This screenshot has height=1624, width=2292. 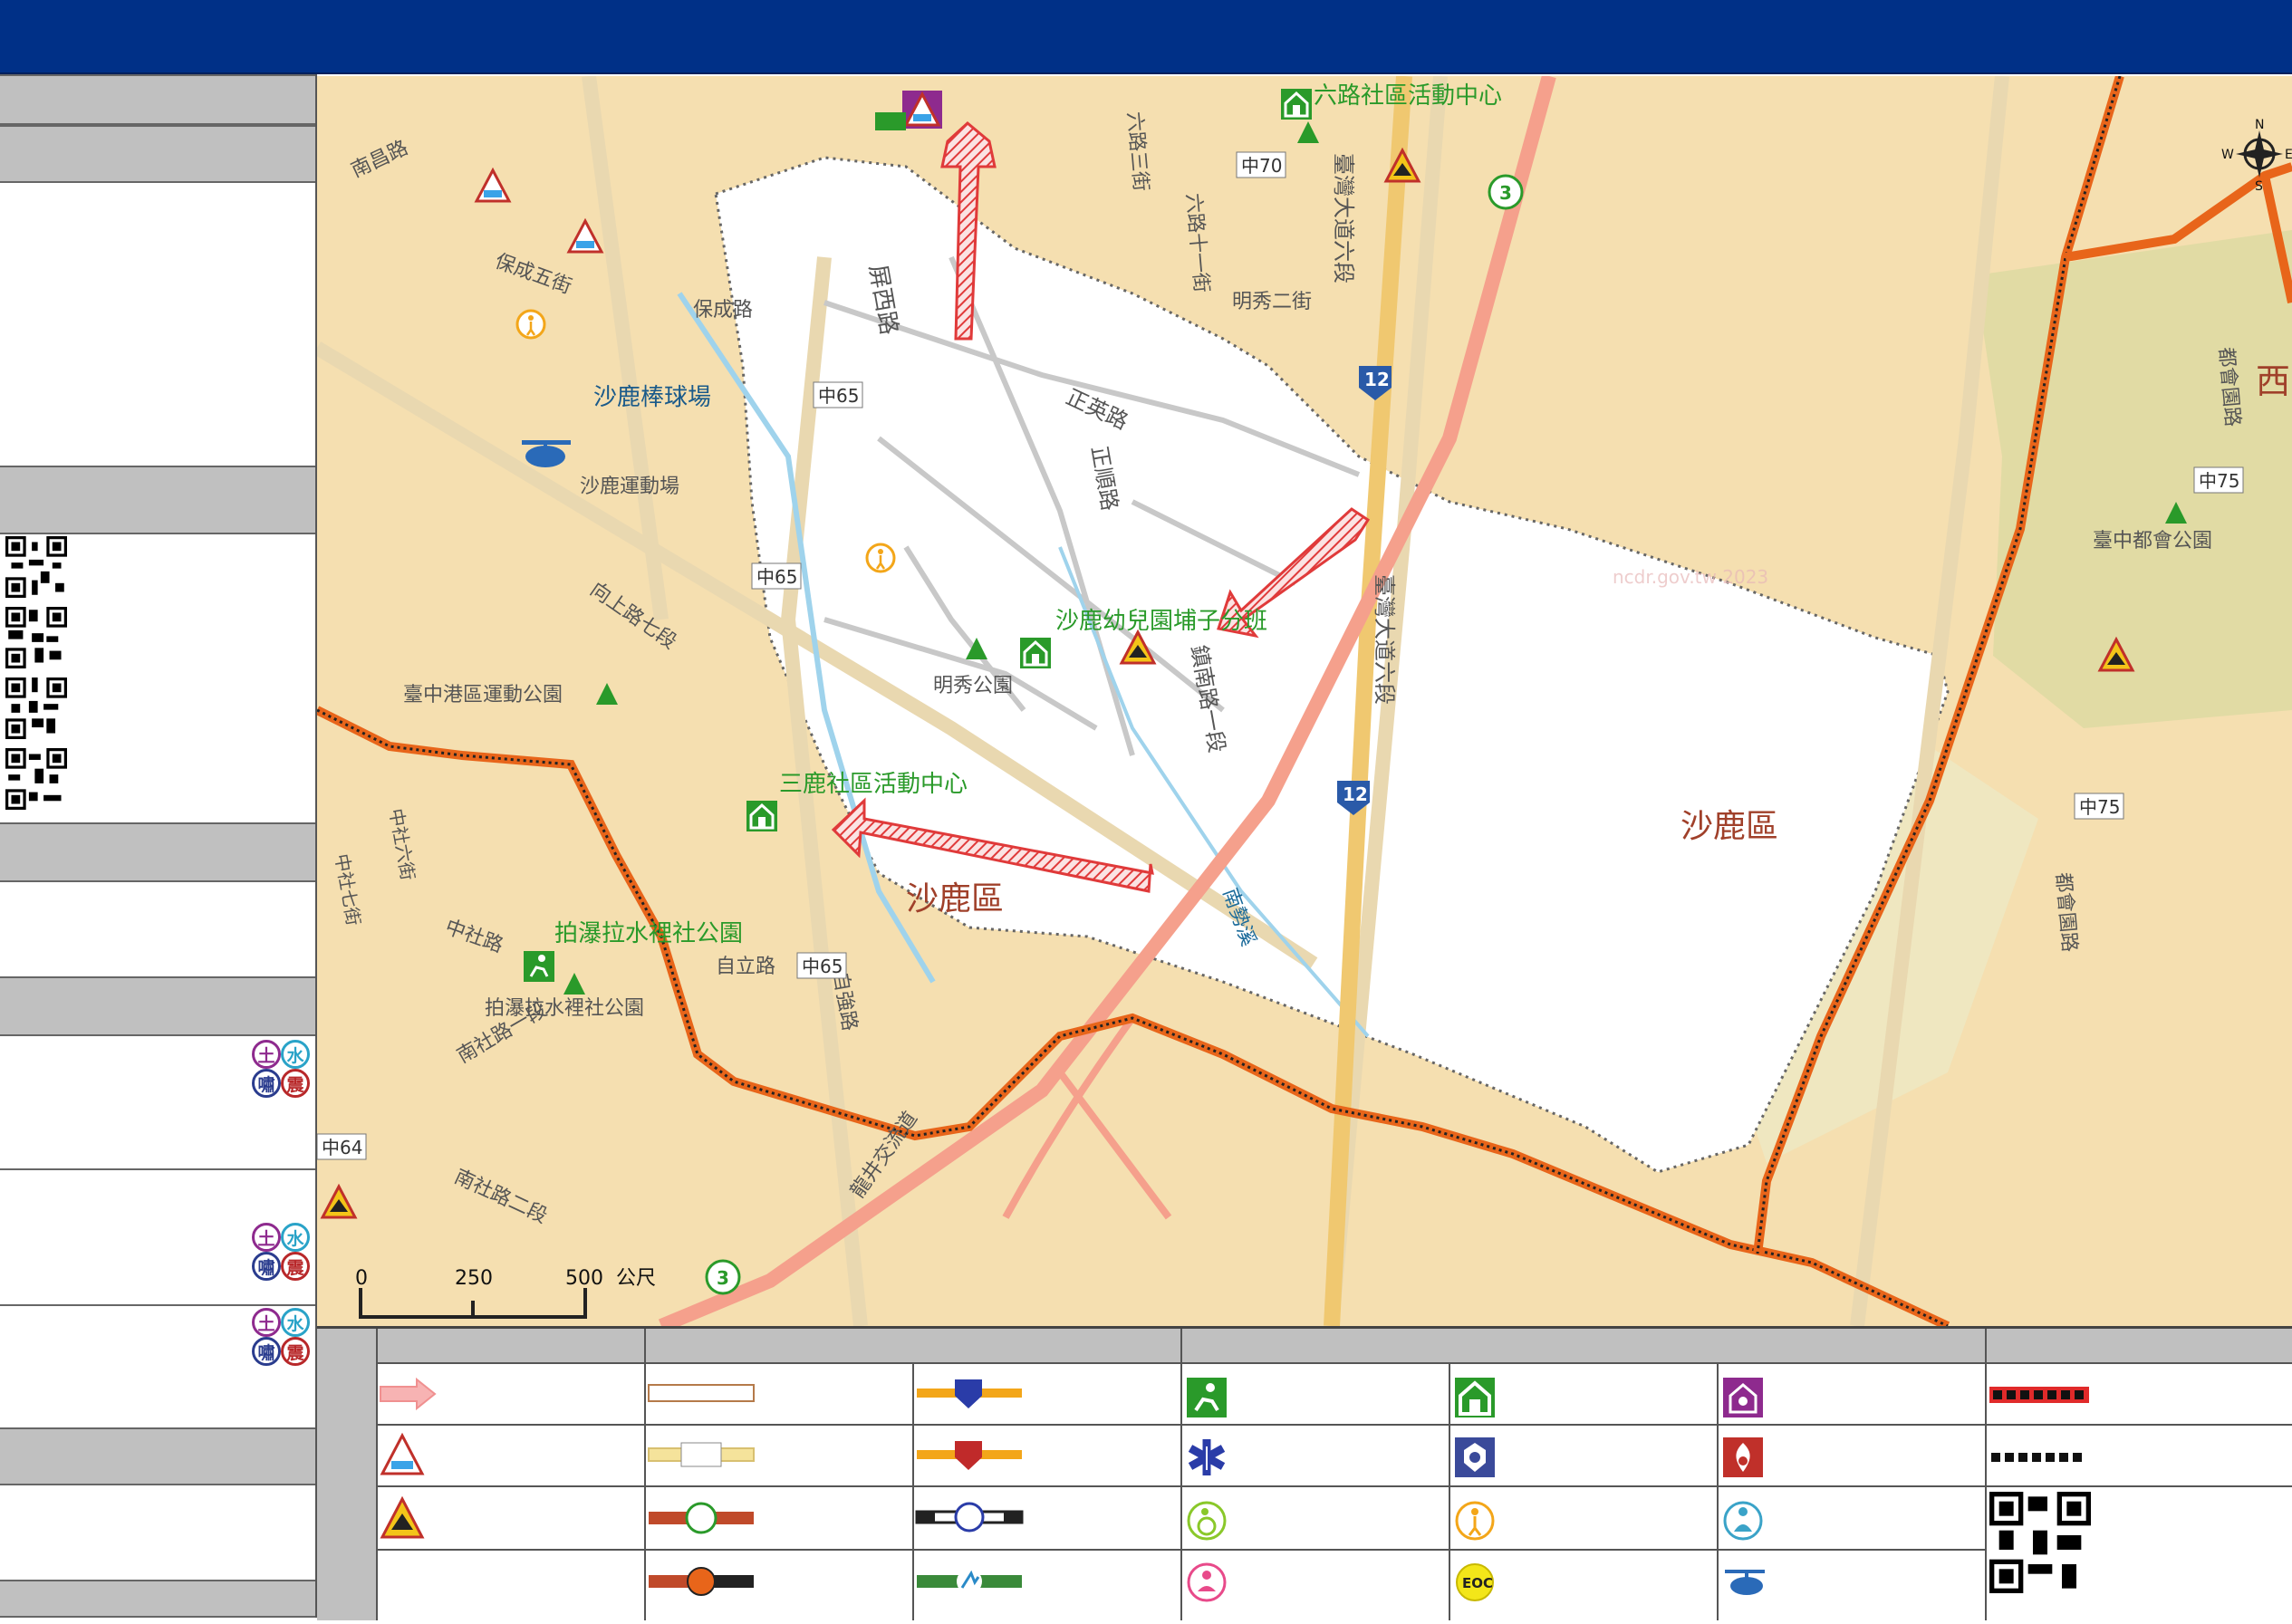 What do you see at coordinates (2152, 541) in the screenshot?
I see `poi-label-metro-park: 臺中都會公園` at bounding box center [2152, 541].